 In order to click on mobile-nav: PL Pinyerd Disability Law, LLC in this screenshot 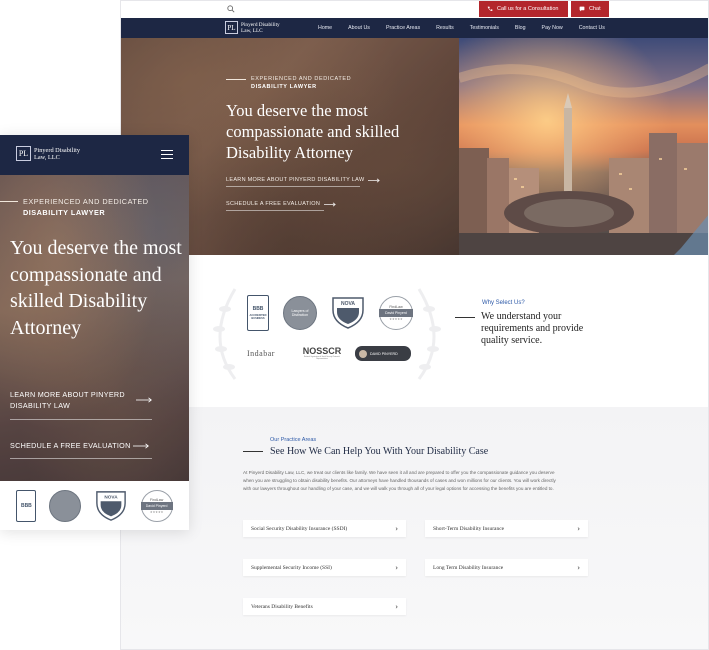, I will do `click(94, 155)`.